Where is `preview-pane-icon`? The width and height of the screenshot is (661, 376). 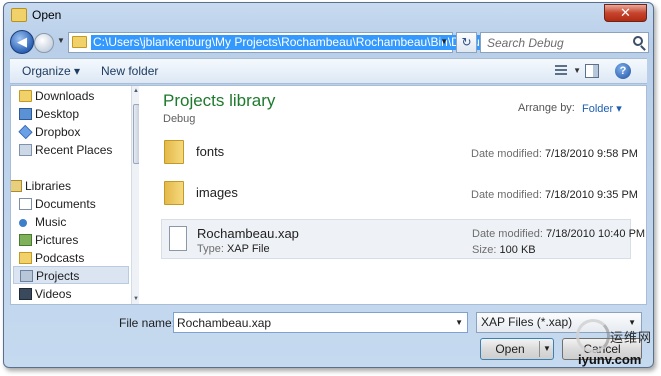
preview-pane-icon is located at coordinates (592, 71).